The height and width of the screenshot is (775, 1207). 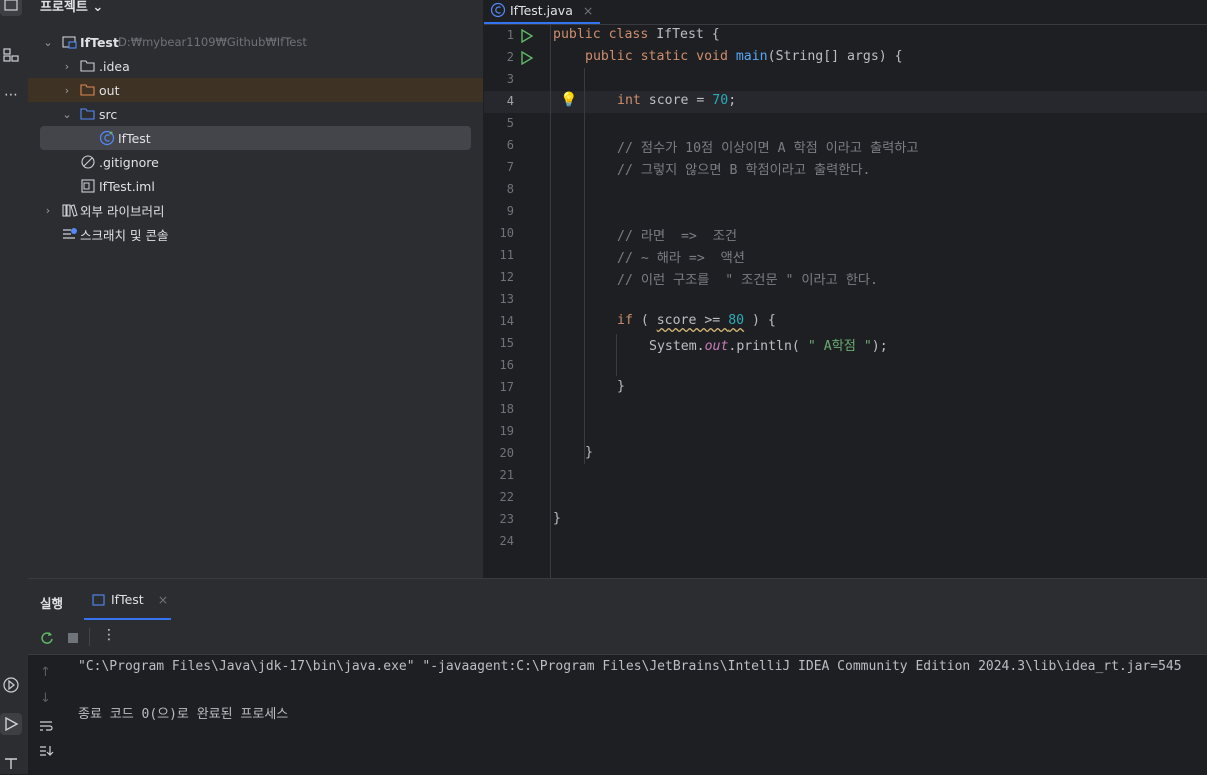 I want to click on run-tab-iftest: IfTest ×, so click(x=130, y=599).